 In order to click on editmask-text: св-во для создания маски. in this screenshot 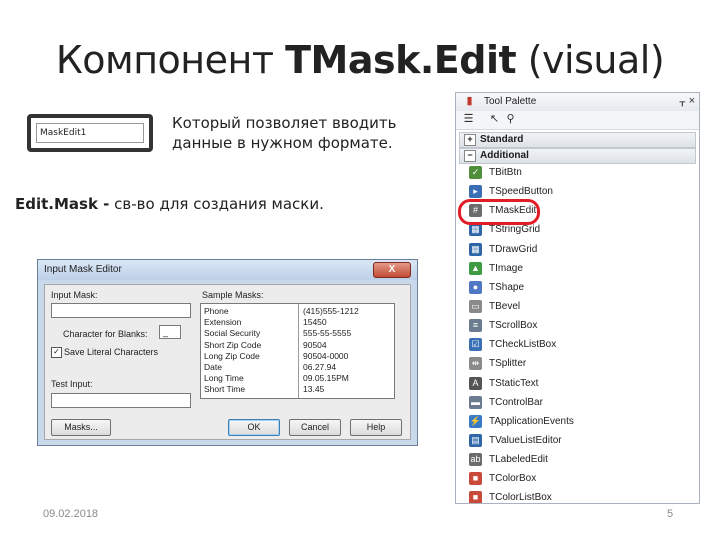, I will do `click(216, 204)`.